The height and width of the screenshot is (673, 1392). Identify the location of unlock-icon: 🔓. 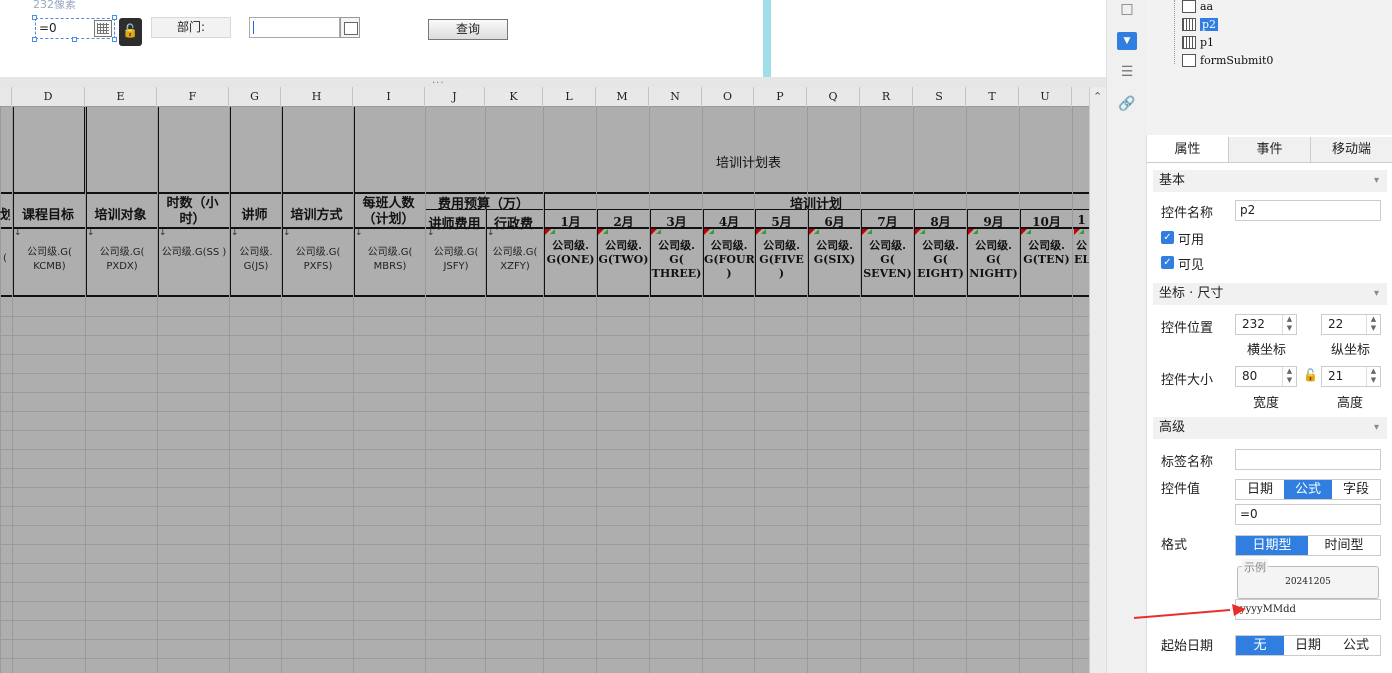
(130, 32).